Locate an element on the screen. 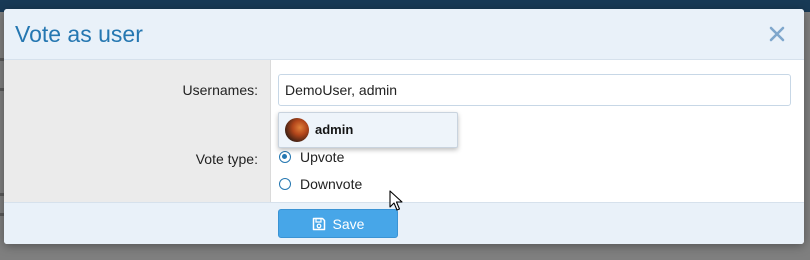 Image resolution: width=810 pixels, height=260 pixels. save-label: Save is located at coordinates (348, 223).